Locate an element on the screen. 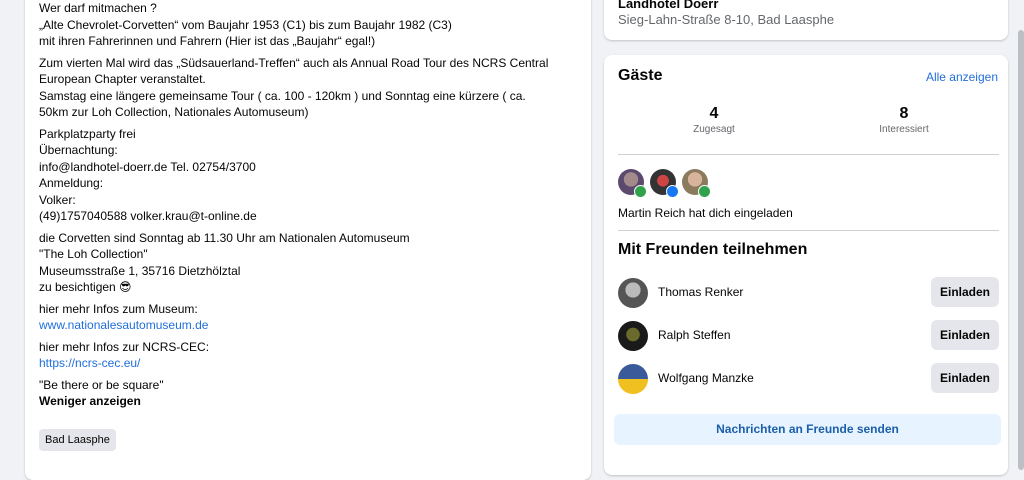  friend-name: Ralph Steffen is located at coordinates (694, 335).